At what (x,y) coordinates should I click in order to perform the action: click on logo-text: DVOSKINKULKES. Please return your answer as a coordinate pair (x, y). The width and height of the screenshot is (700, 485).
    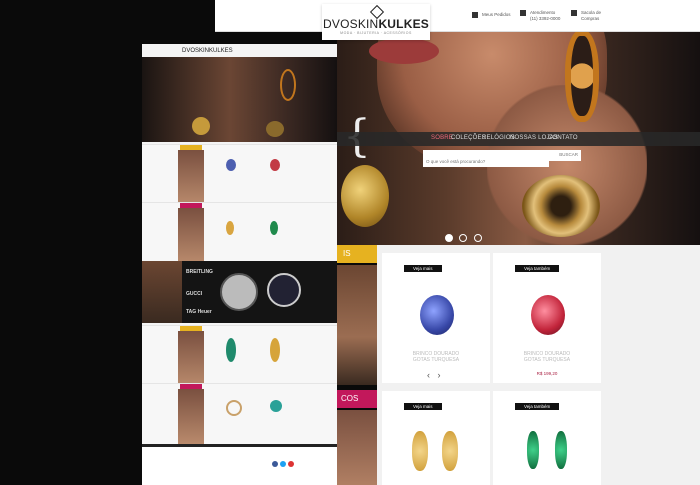
    Looking at the image, I should click on (376, 24).